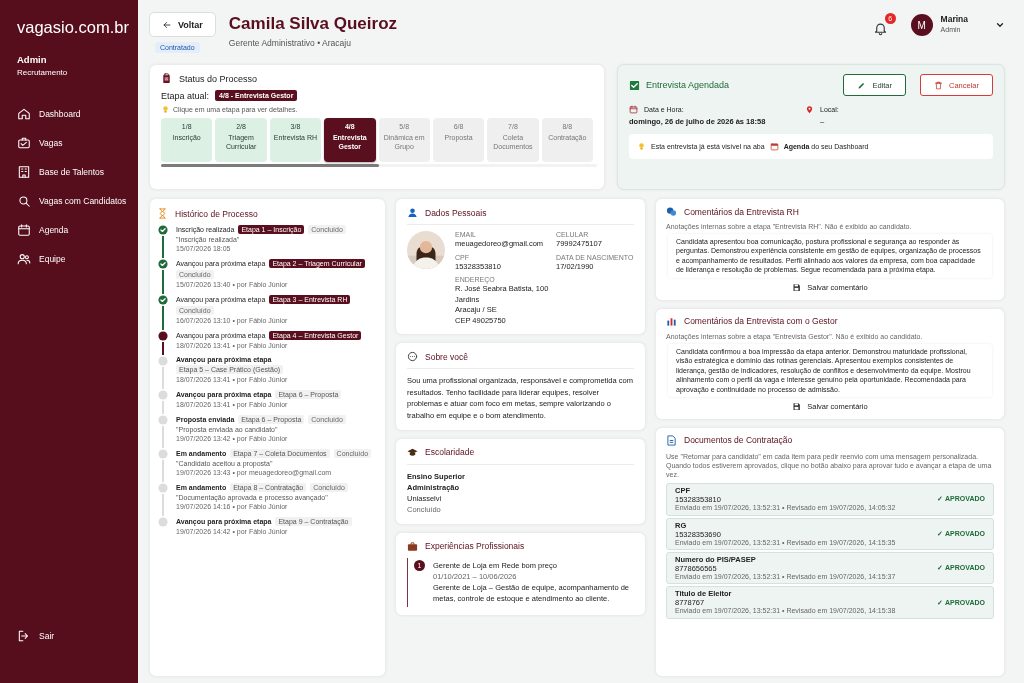 Image resolution: width=1024 pixels, height=683 pixels. What do you see at coordinates (73, 27) in the screenshot?
I see `brand-logo: vagasio.com.br` at bounding box center [73, 27].